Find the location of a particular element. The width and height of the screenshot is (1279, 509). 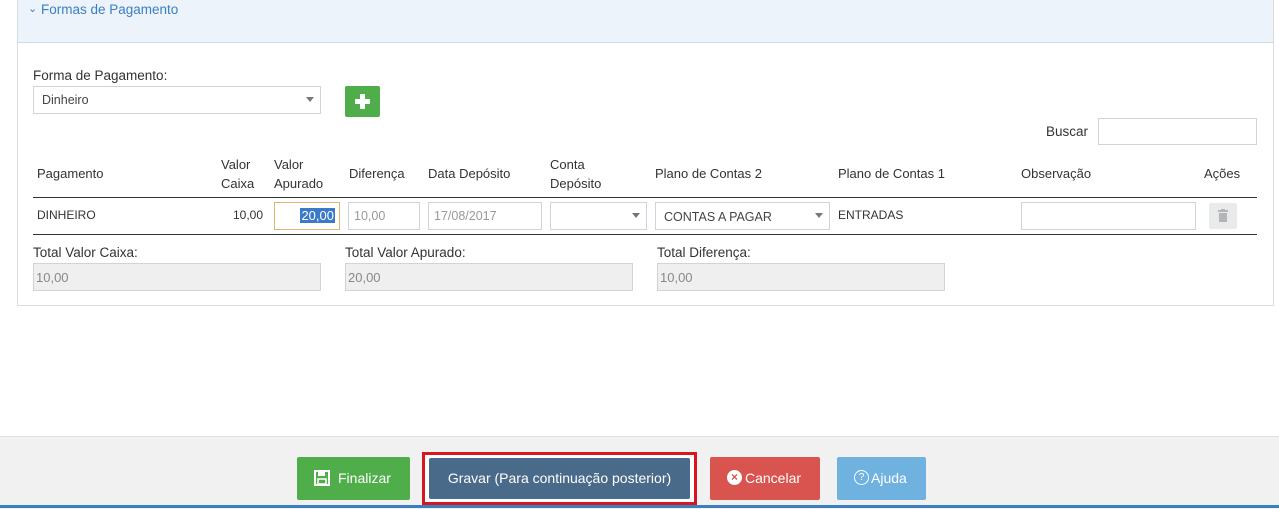

search-label: Buscar is located at coordinates (1067, 131).